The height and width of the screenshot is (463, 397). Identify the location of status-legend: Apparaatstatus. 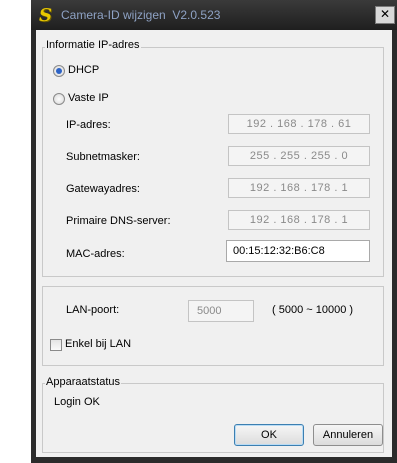
(83, 382).